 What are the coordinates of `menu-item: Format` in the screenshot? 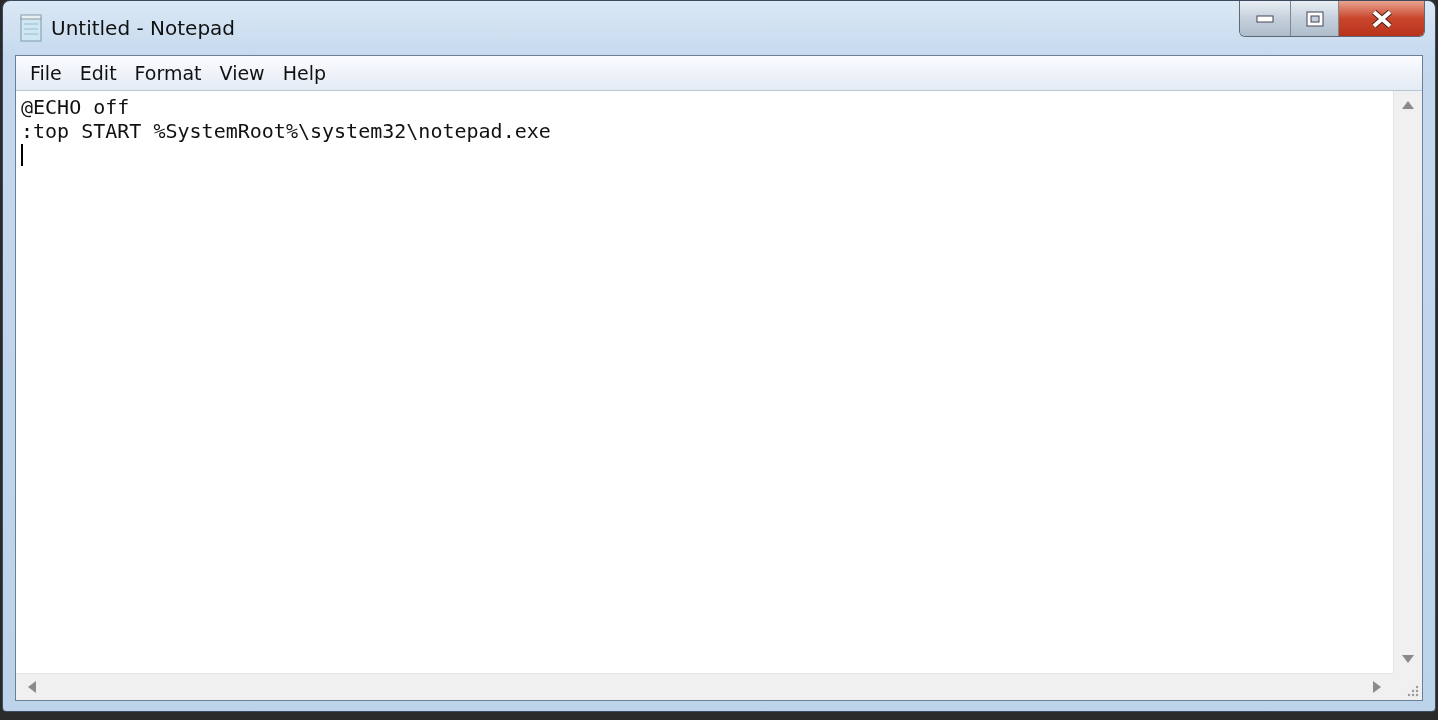 It's located at (168, 73).